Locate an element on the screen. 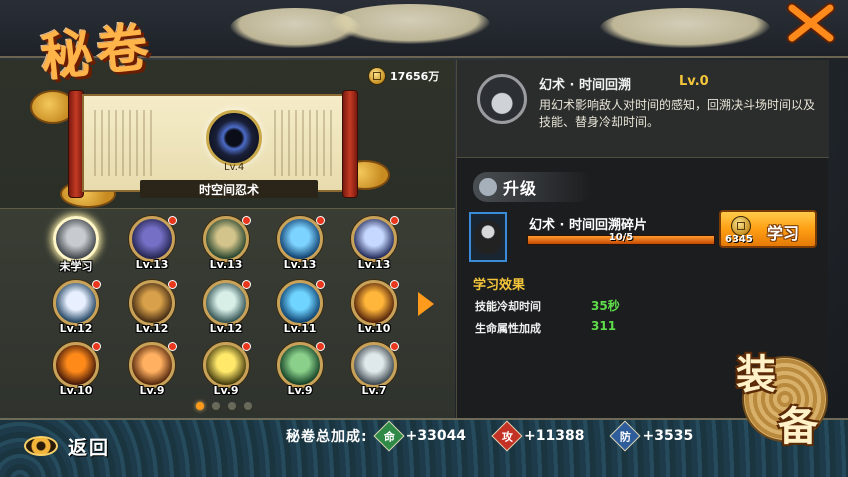 Image resolution: width=848 pixels, height=477 pixels. badge-text: 防 is located at coordinates (625, 436).